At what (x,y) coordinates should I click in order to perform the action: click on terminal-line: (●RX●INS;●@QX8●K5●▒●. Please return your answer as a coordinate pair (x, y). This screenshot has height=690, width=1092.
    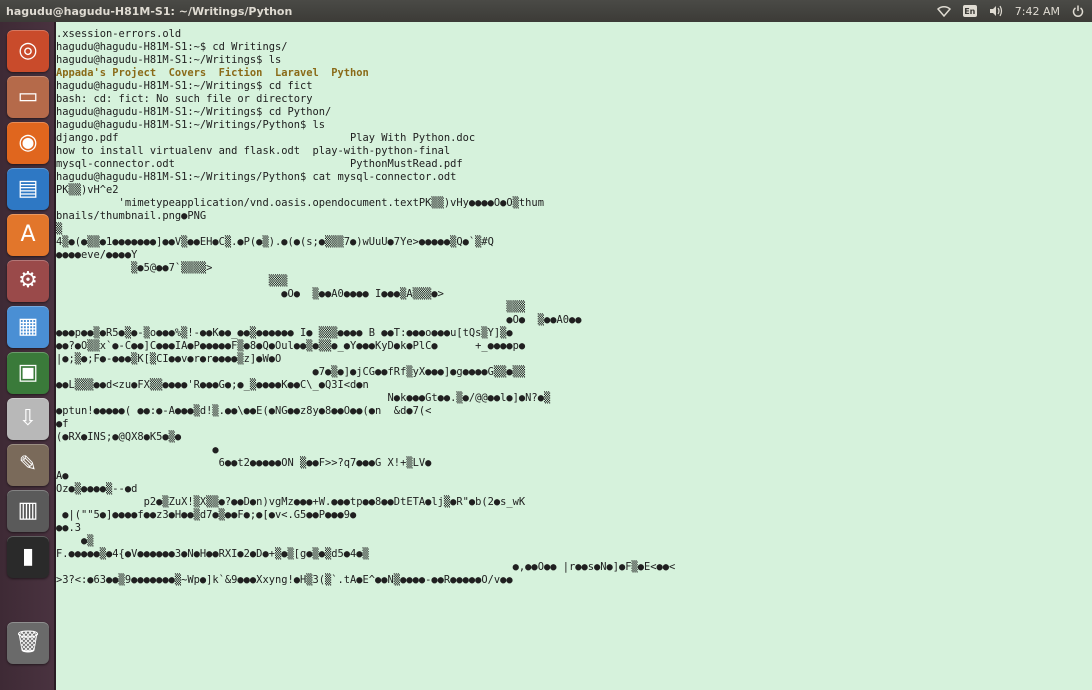
    Looking at the image, I should click on (119, 437).